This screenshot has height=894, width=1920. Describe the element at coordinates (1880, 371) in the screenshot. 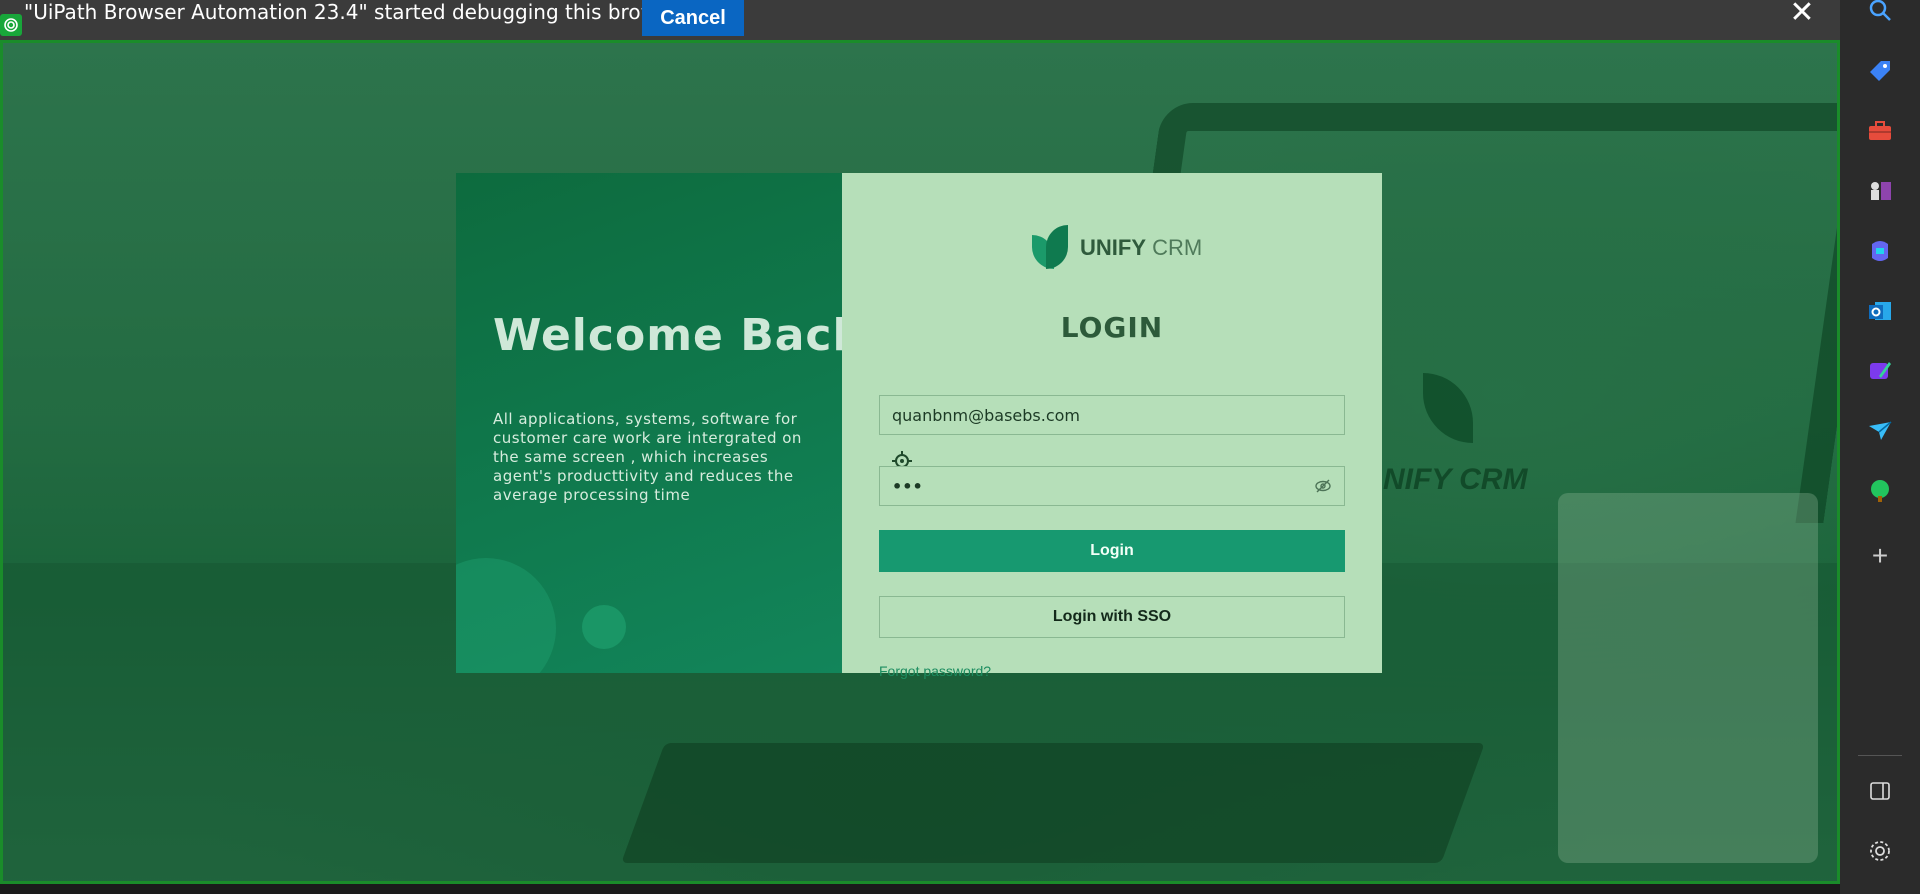

I see `designer-icon` at that location.